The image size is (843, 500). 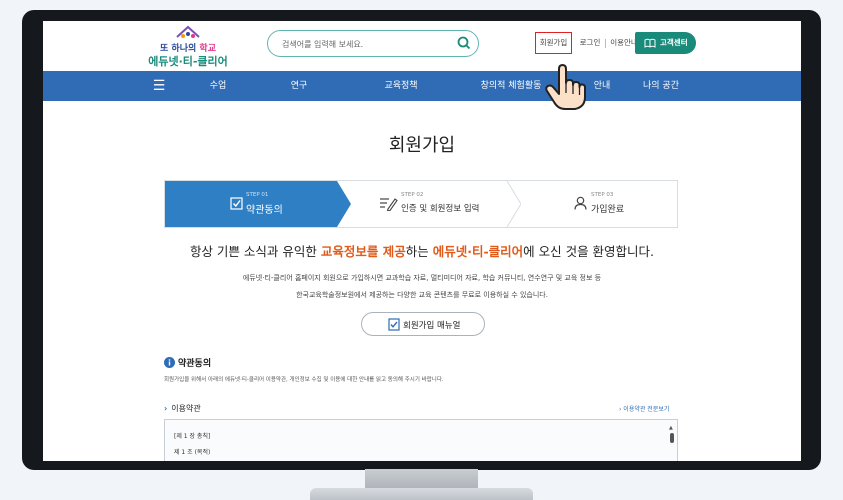 I want to click on signup-manual-label: 회원가입 매뉴얼, so click(x=432, y=326).